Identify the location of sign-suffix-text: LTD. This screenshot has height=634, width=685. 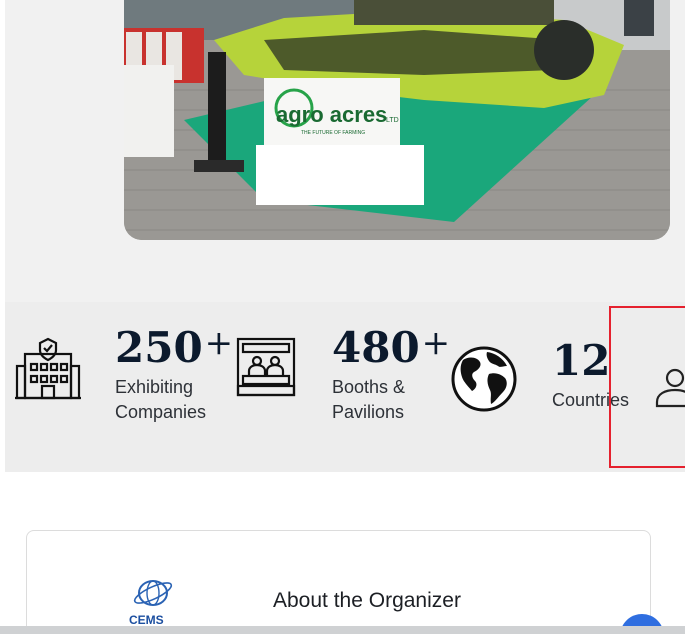
(392, 120).